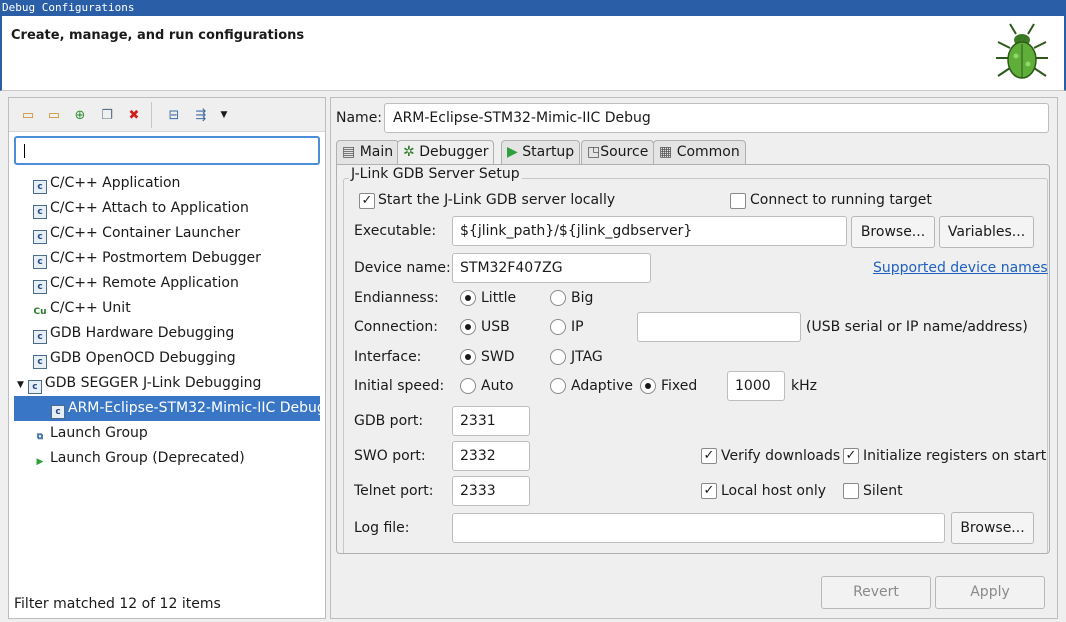  I want to click on executable-label: Executable:, so click(395, 231).